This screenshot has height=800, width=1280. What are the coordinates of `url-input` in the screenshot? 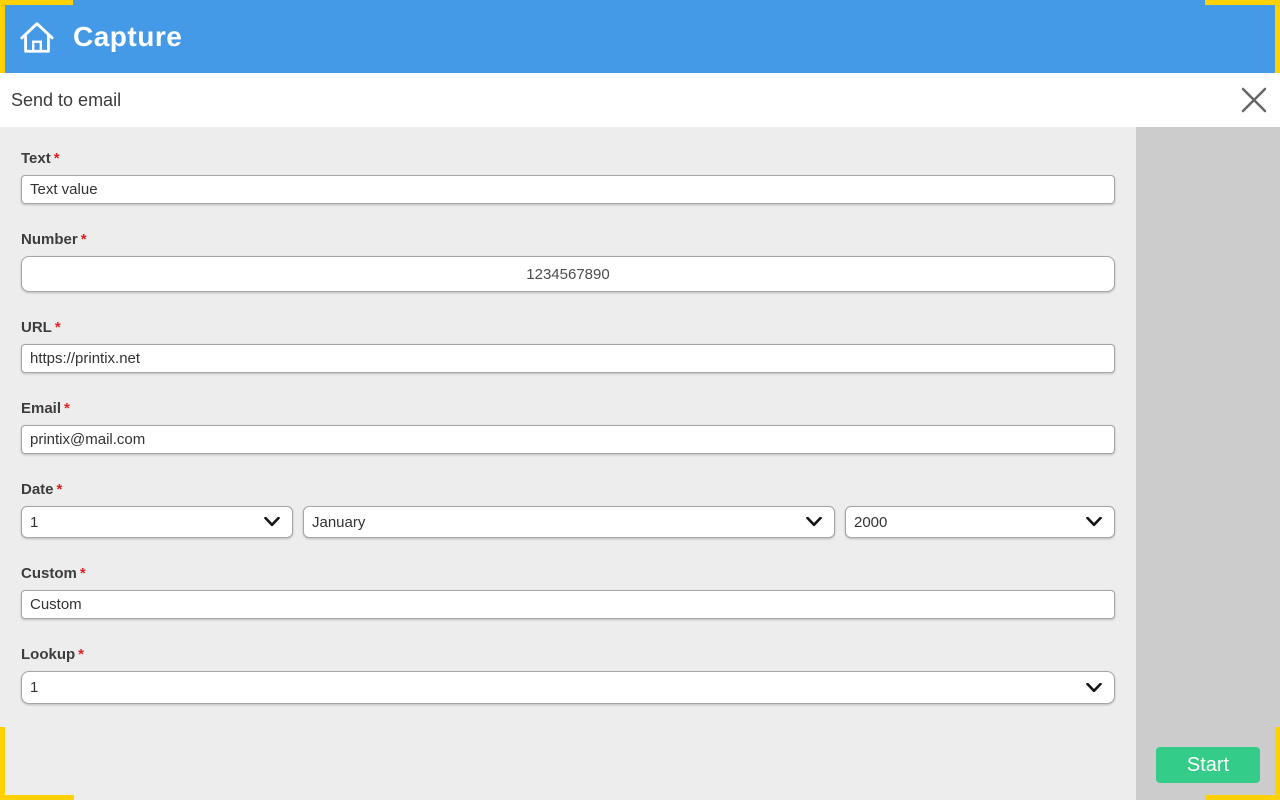 It's located at (568, 358).